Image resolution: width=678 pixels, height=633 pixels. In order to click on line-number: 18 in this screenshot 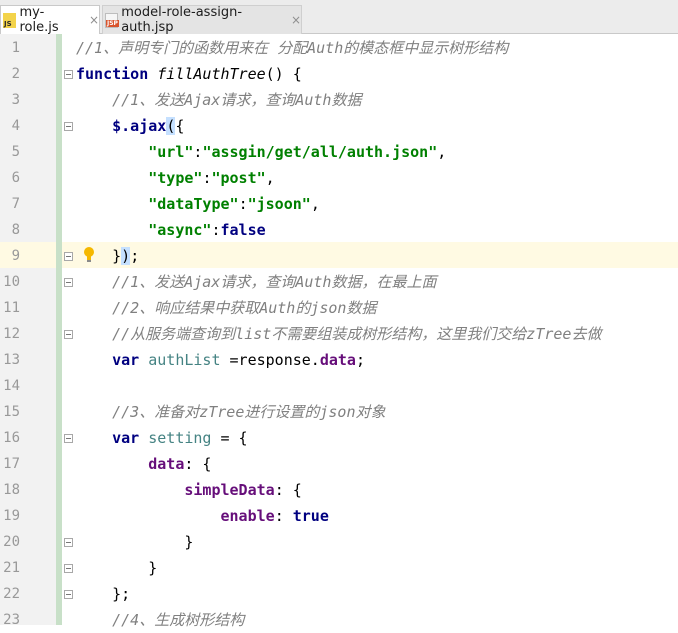, I will do `click(11, 490)`.